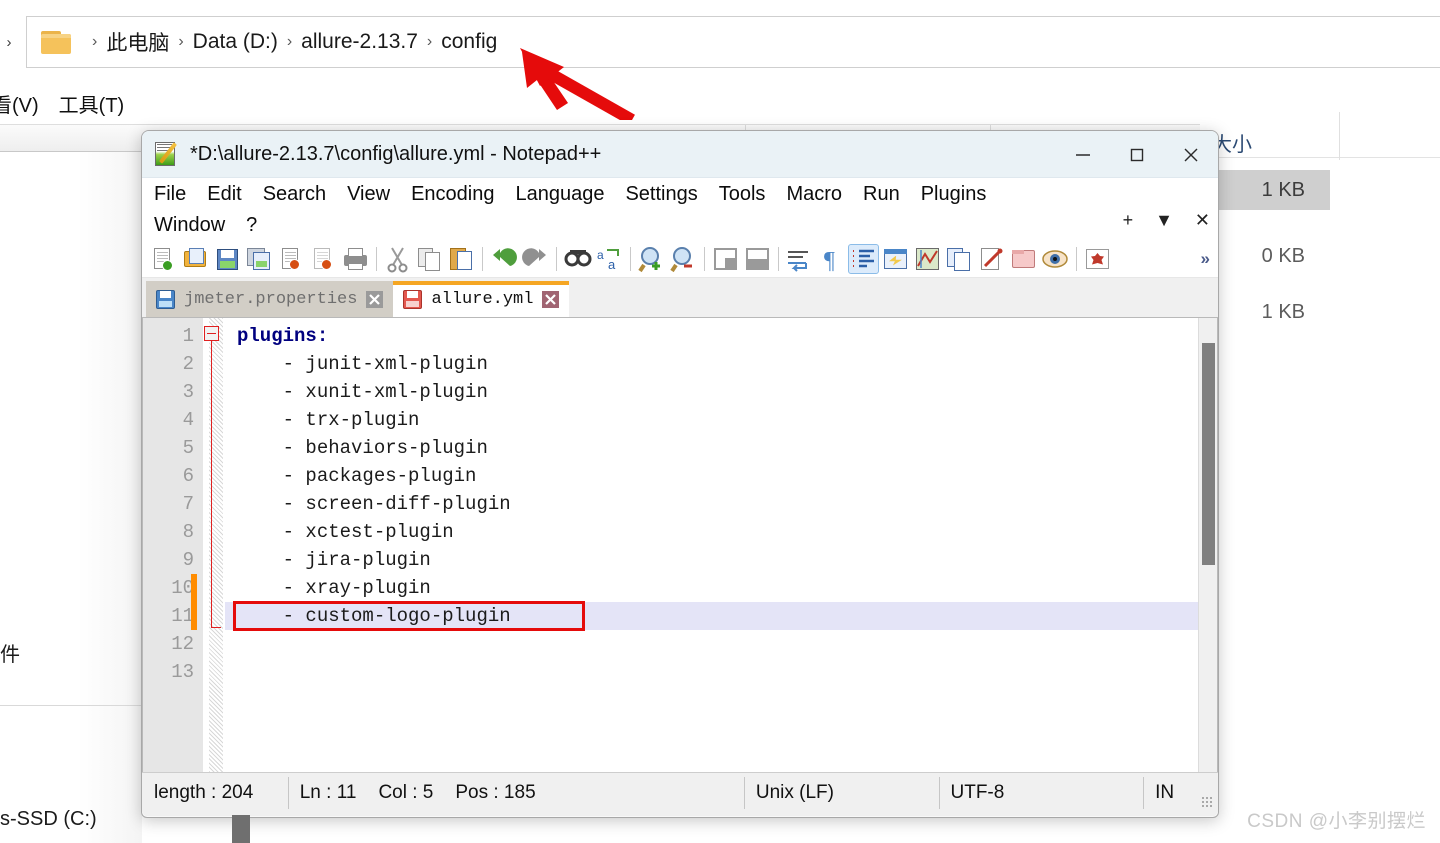  I want to click on sync-horizontal-icon, so click(757, 259).